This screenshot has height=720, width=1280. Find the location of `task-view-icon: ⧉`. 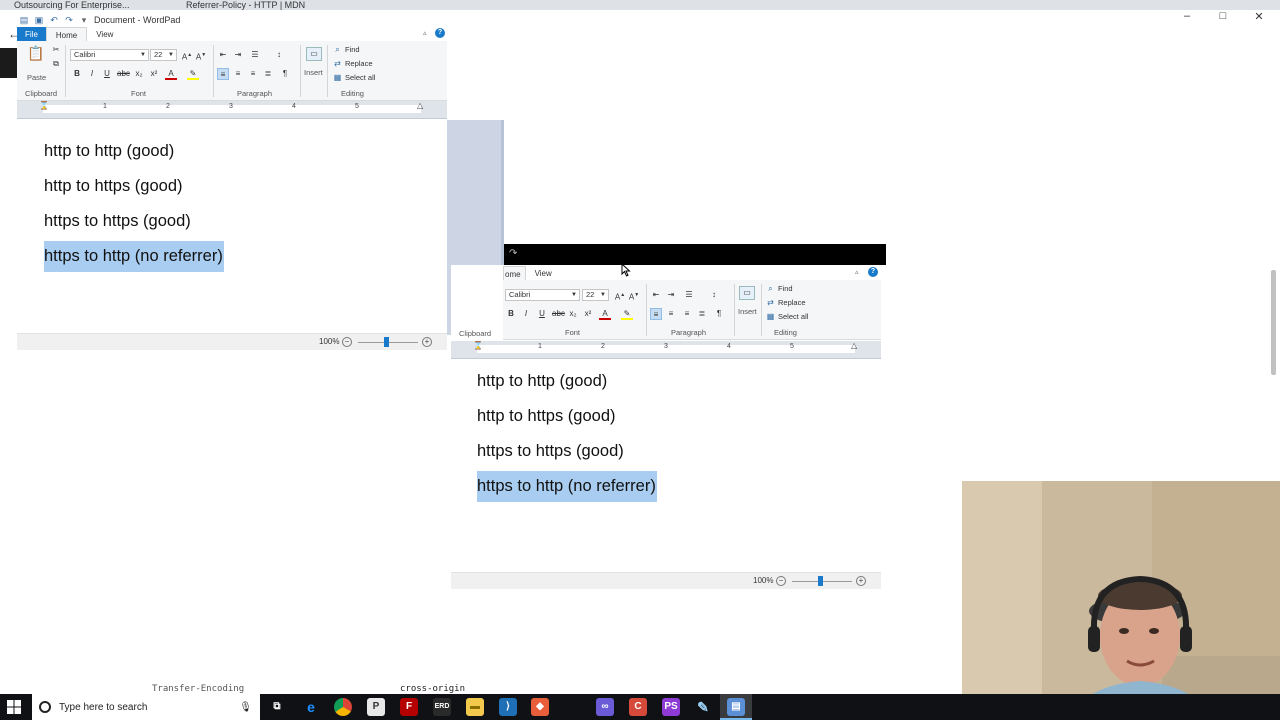

task-view-icon: ⧉ is located at coordinates (277, 707).